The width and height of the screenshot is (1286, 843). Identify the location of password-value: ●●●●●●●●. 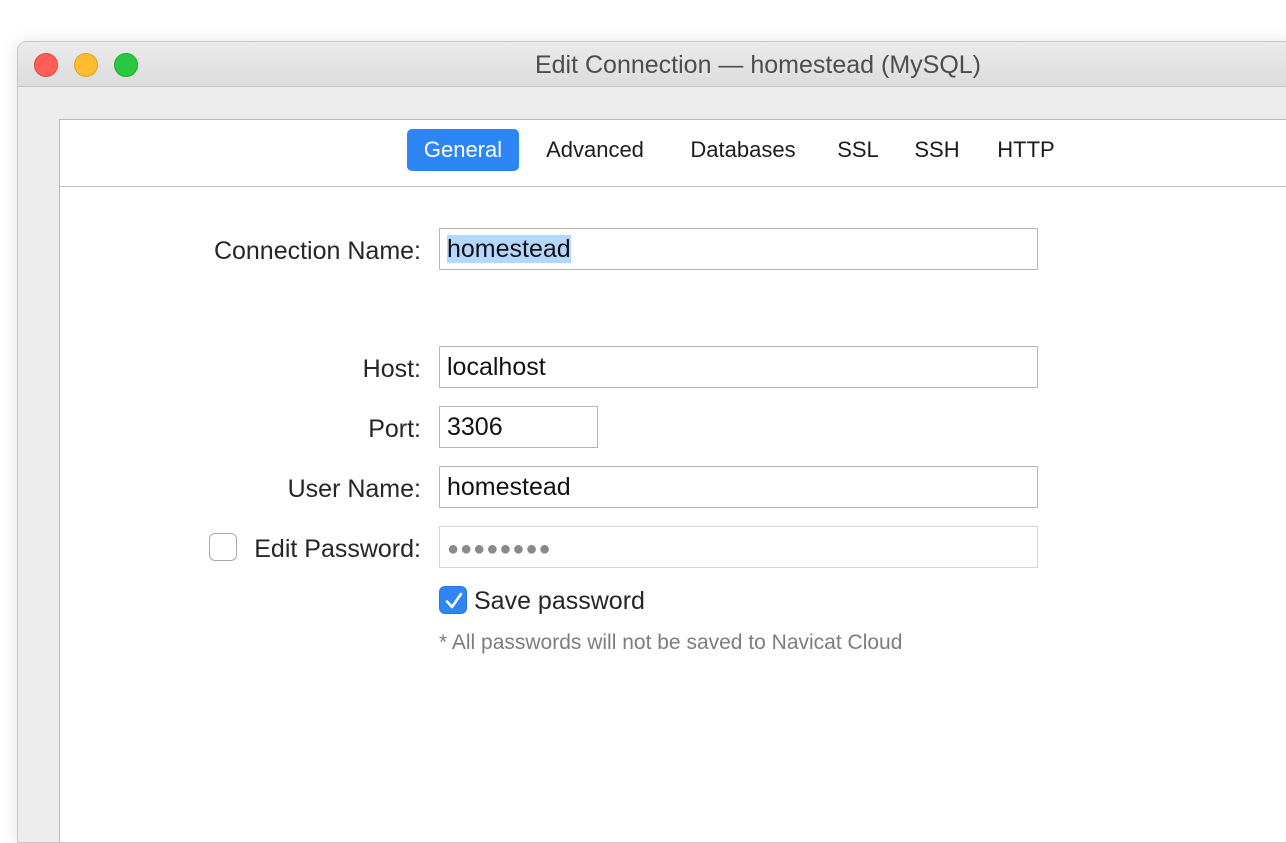
(499, 549).